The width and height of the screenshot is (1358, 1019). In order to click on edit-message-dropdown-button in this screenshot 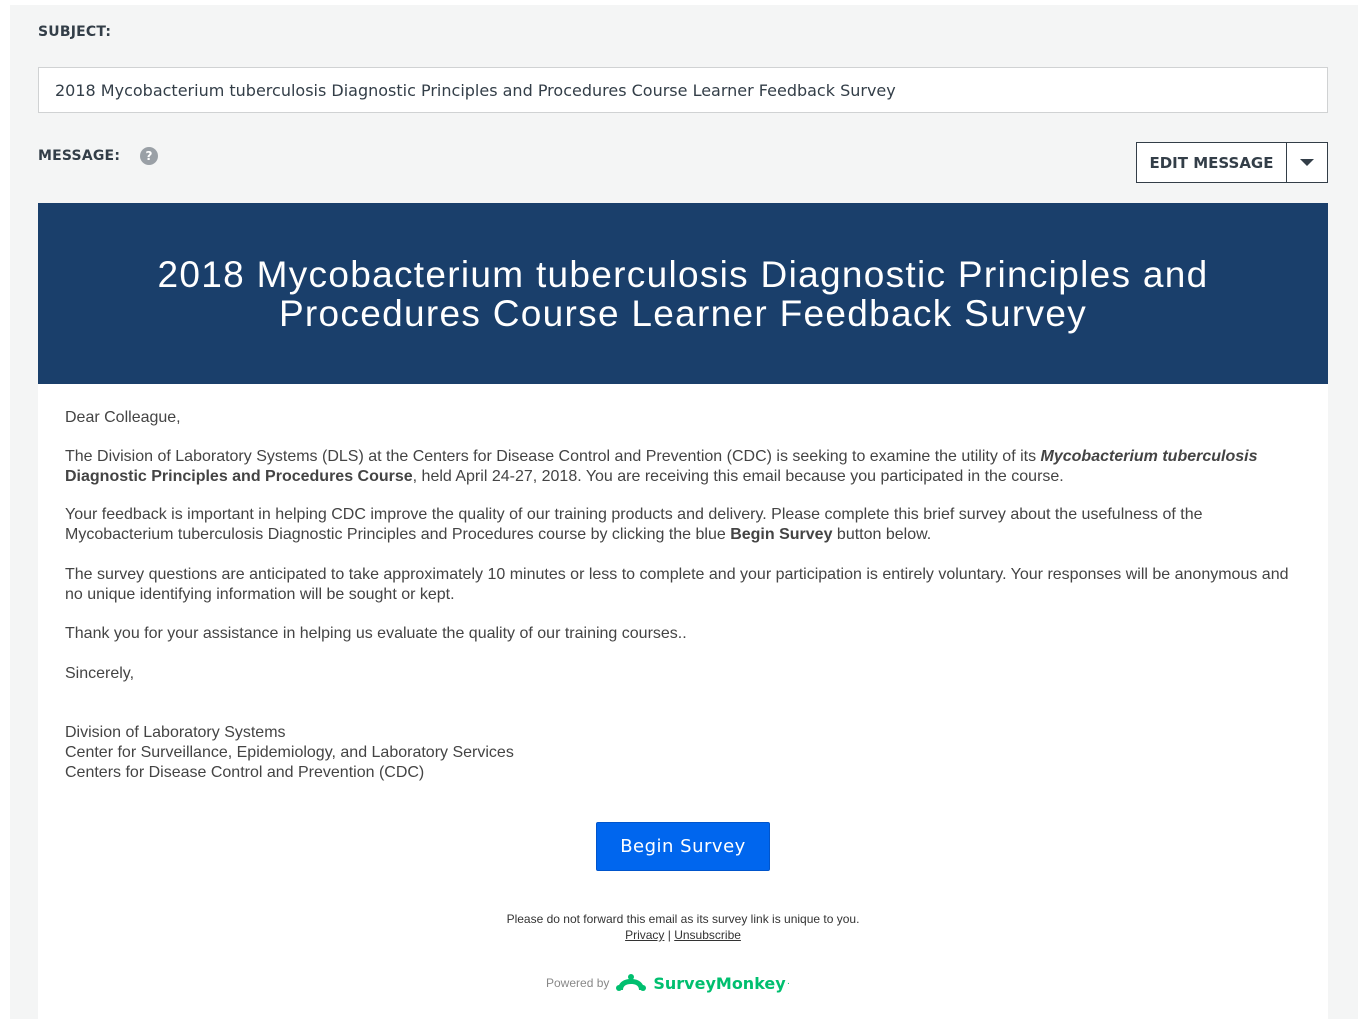, I will do `click(1307, 162)`.